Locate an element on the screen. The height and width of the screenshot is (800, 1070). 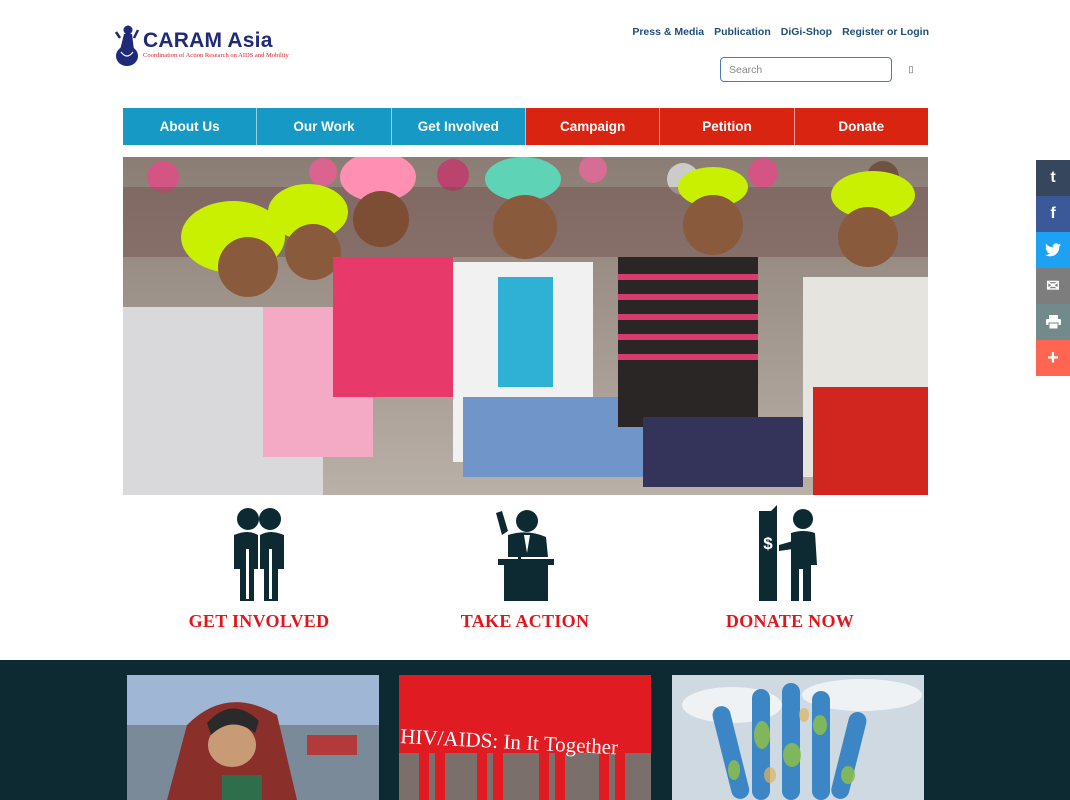
search-input is located at coordinates (806, 69).